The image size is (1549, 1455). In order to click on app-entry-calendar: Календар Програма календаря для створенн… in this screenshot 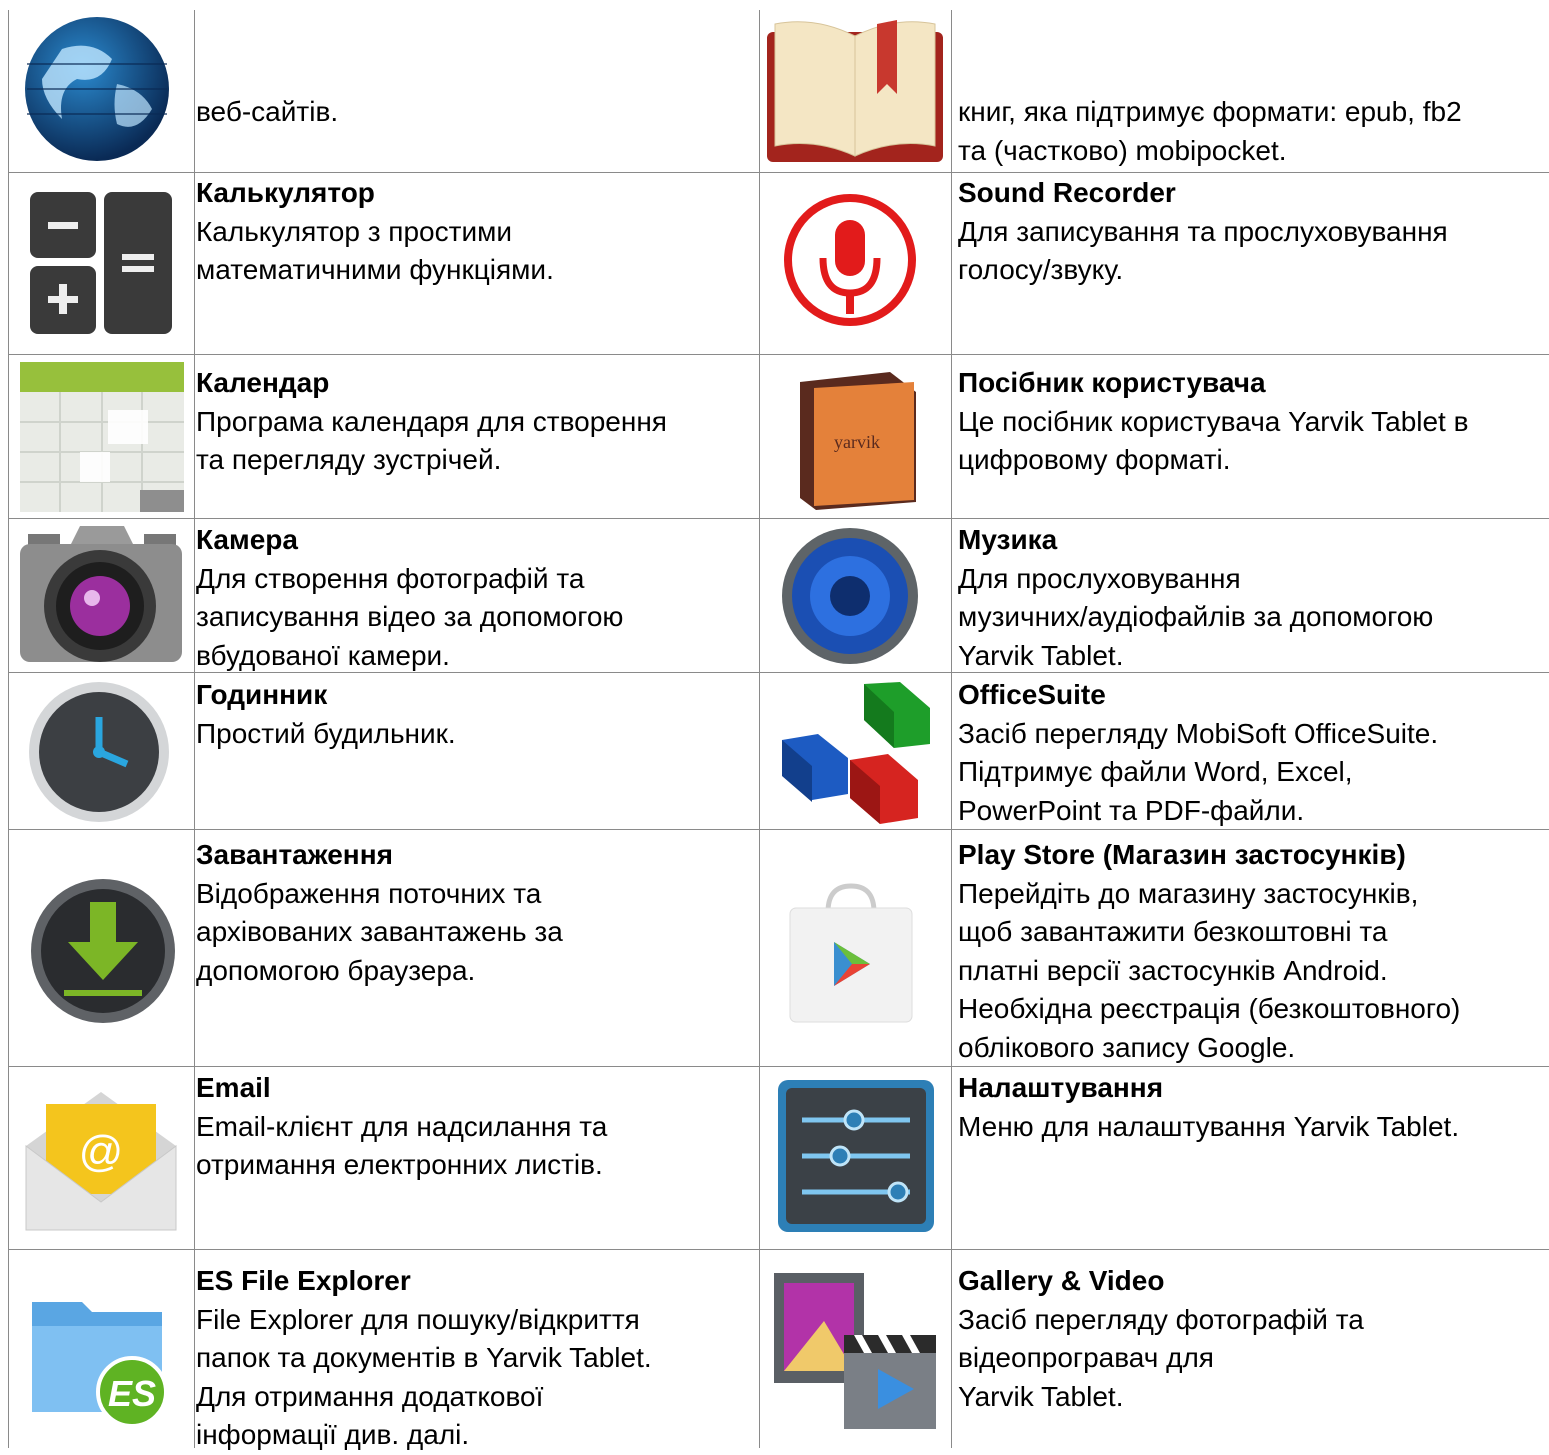, I will do `click(431, 422)`.